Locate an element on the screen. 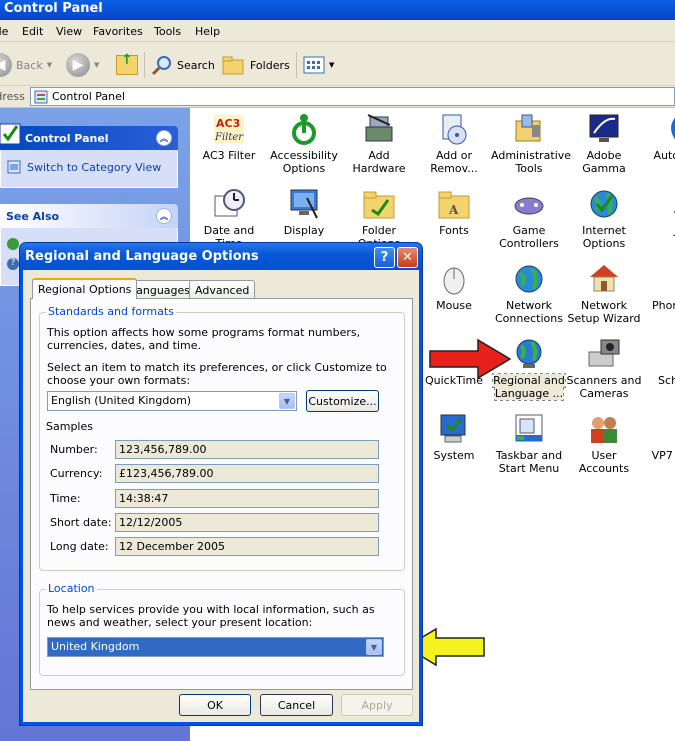 This screenshot has height=741, width=675. see-also-title: See Also is located at coordinates (33, 216).